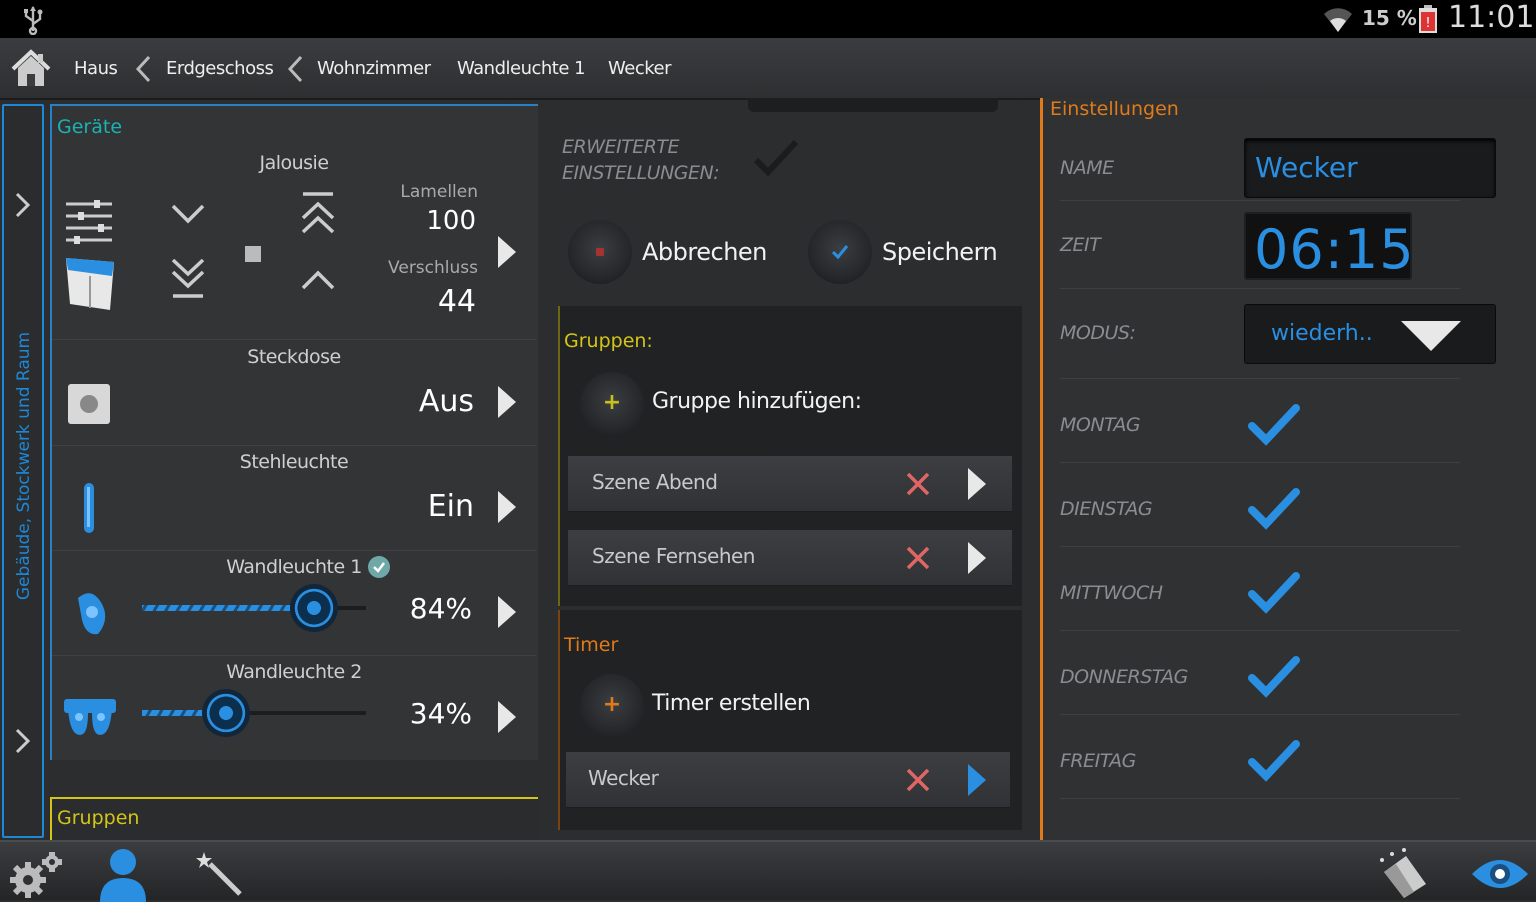 The image size is (1536, 902). What do you see at coordinates (98, 818) in the screenshot?
I see `groups-left-header: Gruppen` at bounding box center [98, 818].